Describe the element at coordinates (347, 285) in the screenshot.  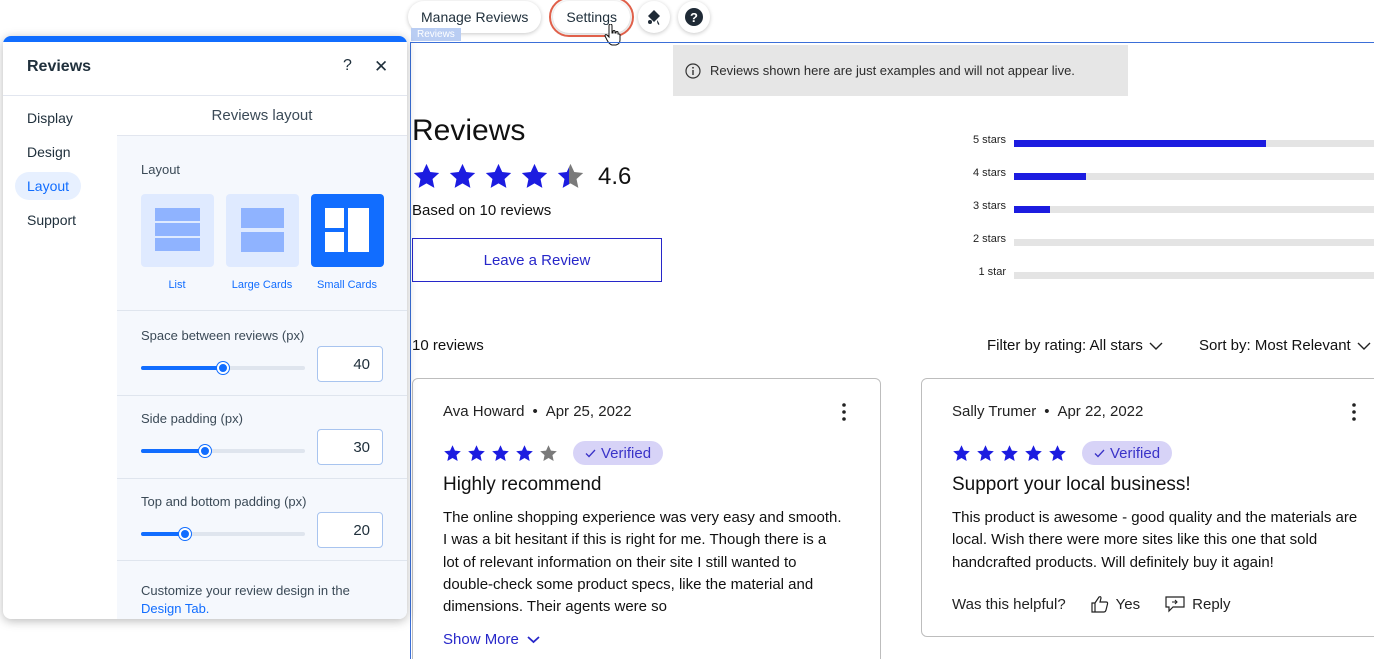
I see `layout-label-small-cards: Small Cards` at that location.